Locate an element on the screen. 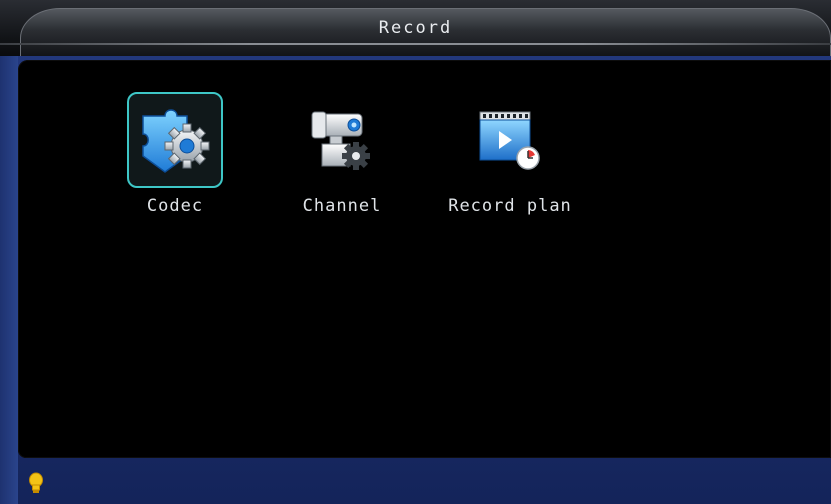 This screenshot has width=831, height=504. menu-item-label: Record plan is located at coordinates (510, 206).